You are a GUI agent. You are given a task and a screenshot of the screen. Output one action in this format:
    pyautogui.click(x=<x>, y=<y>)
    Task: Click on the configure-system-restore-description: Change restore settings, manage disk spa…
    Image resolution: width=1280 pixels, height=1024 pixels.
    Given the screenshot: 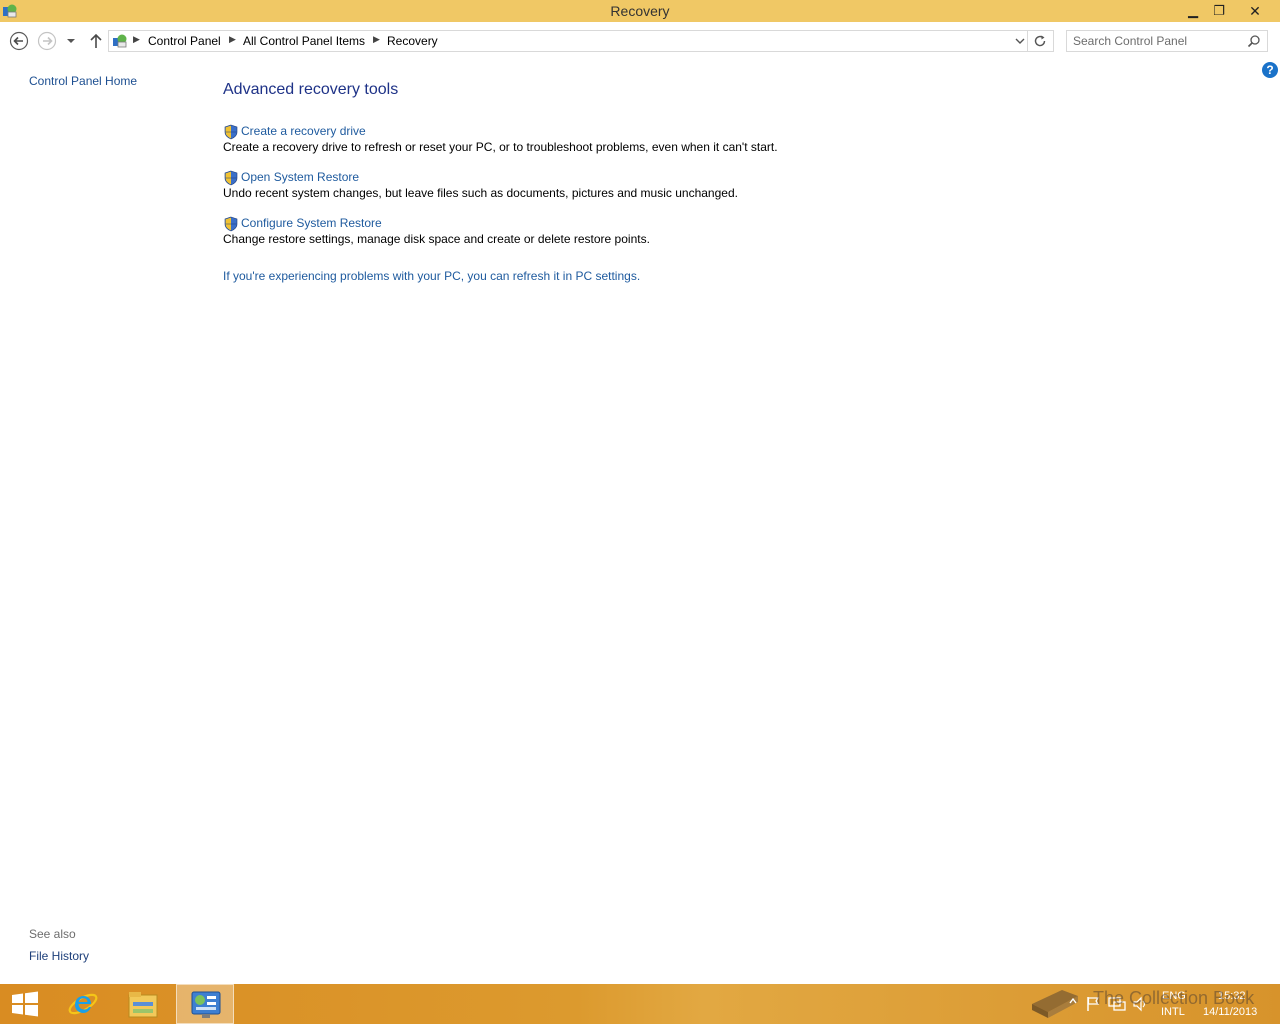 What is the action you would take?
    pyautogui.click(x=436, y=239)
    